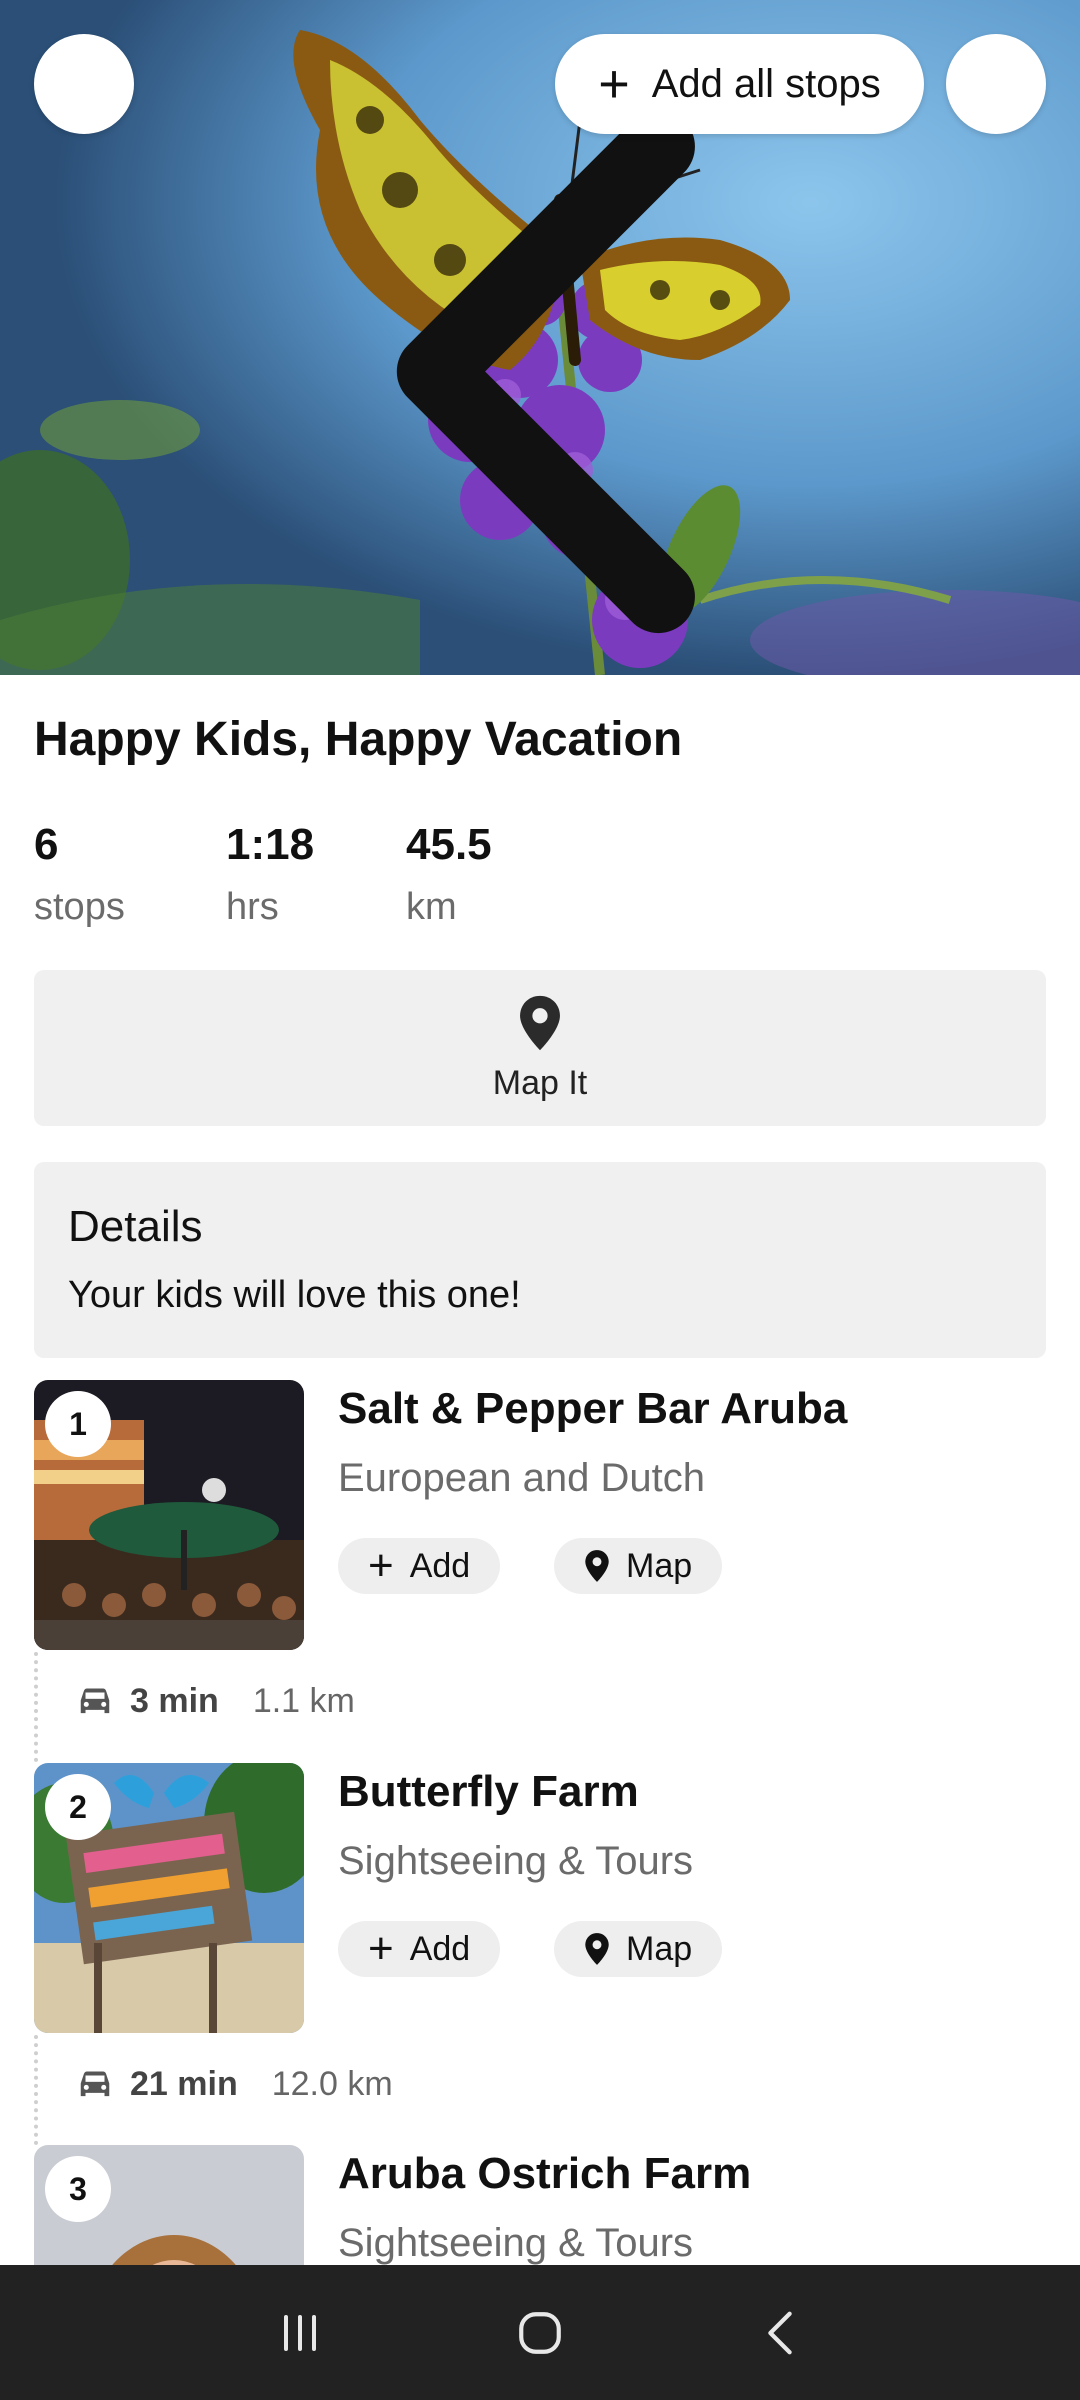 The width and height of the screenshot is (1080, 2400). I want to click on map-it-button: Map It, so click(540, 1048).